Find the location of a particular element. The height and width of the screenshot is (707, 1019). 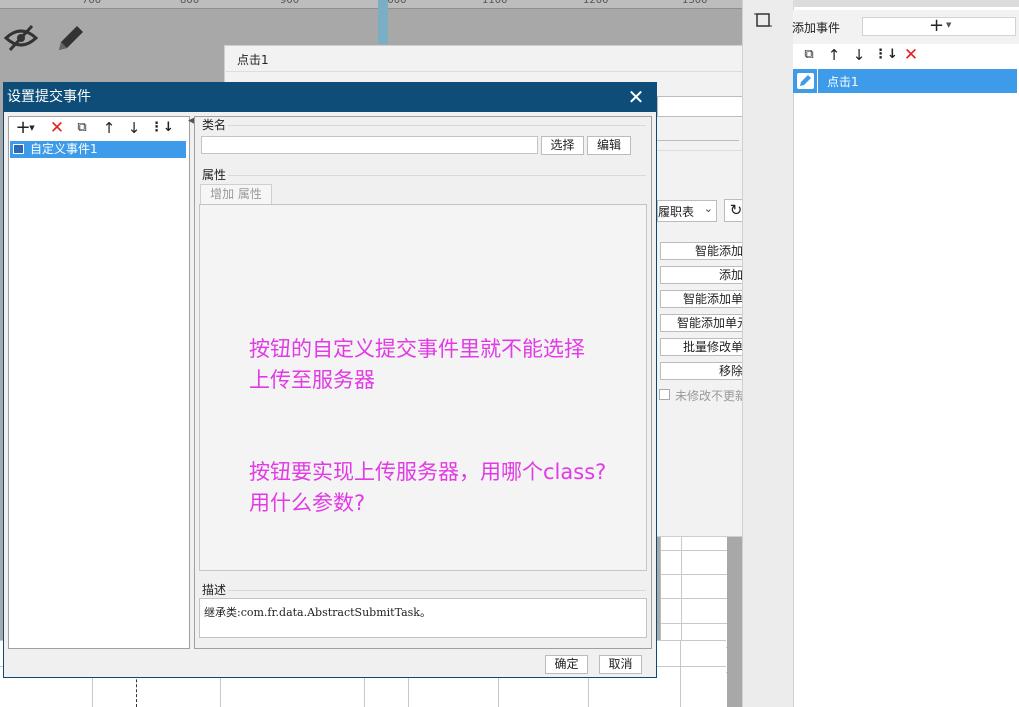

edit-button: 编辑 is located at coordinates (609, 145).